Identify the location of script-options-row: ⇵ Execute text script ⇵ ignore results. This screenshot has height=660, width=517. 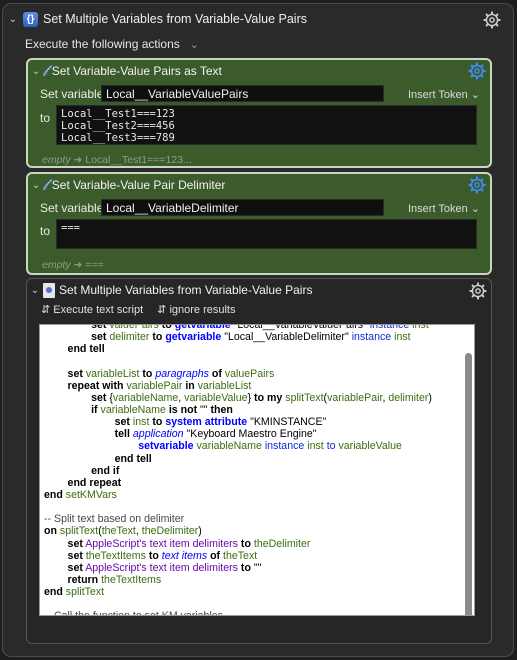
(138, 309).